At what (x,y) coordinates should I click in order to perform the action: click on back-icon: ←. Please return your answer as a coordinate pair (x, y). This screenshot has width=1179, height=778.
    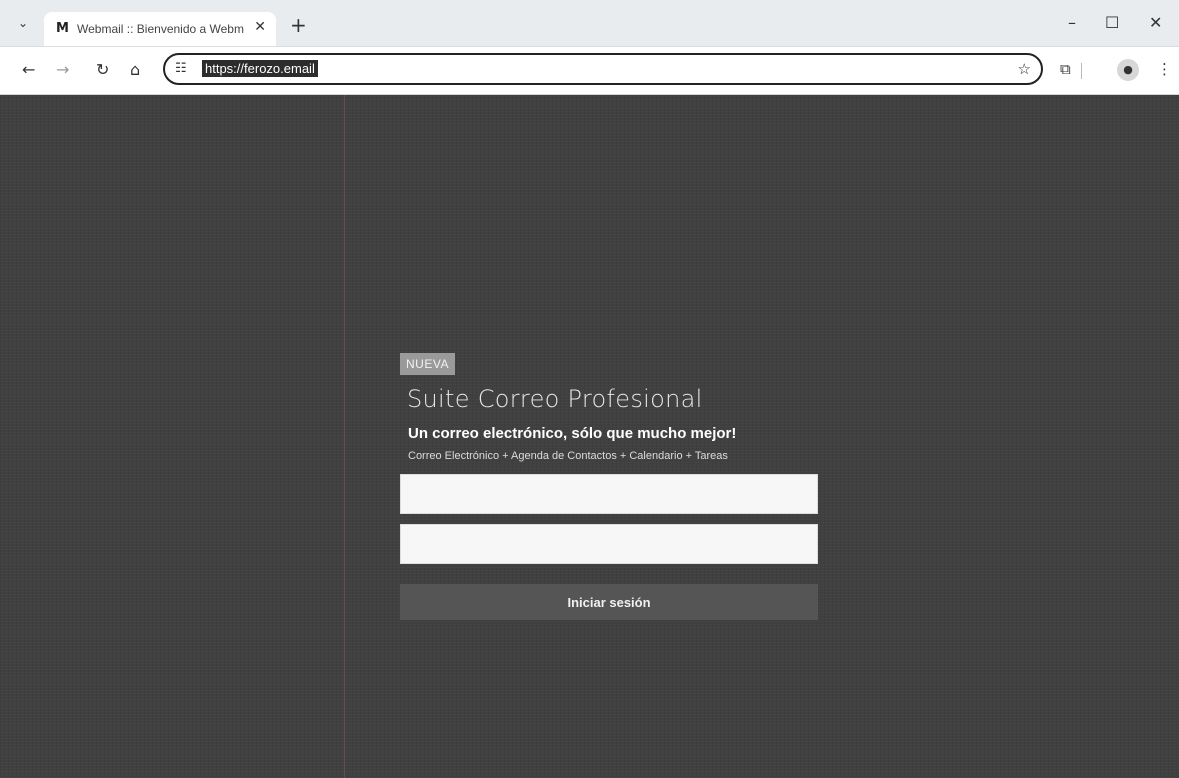
    Looking at the image, I should click on (28, 69).